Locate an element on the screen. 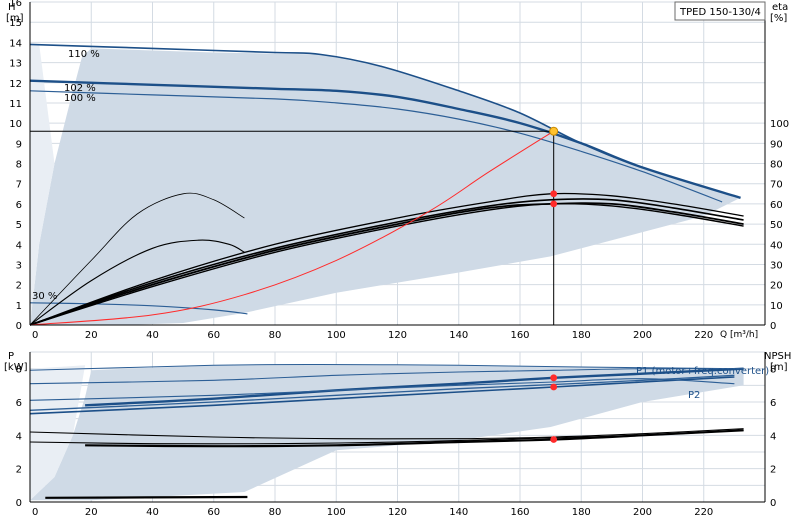 Image resolution: width=800 pixels, height=525 pixels. x-tick-upper-200: 200 is located at coordinates (642, 335).